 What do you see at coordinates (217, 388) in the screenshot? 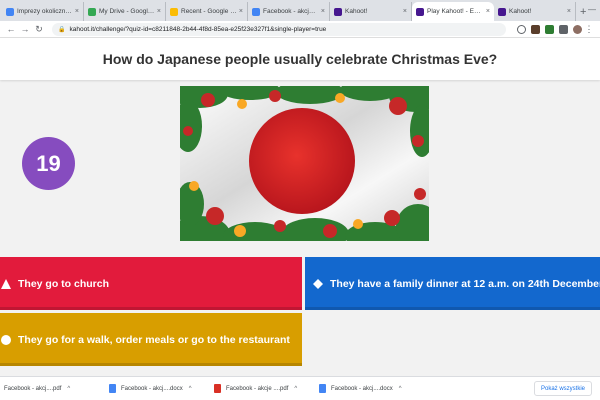
I see `pdf-file-icon` at bounding box center [217, 388].